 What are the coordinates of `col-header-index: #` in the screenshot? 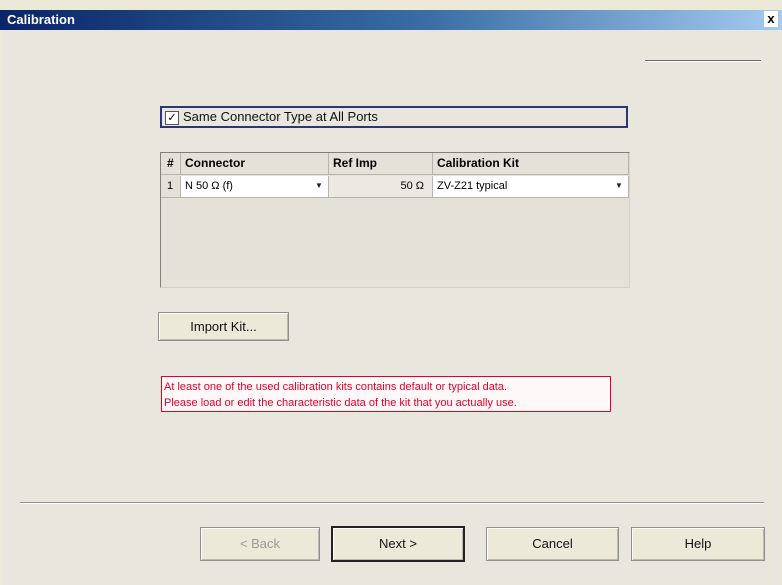 It's located at (171, 164).